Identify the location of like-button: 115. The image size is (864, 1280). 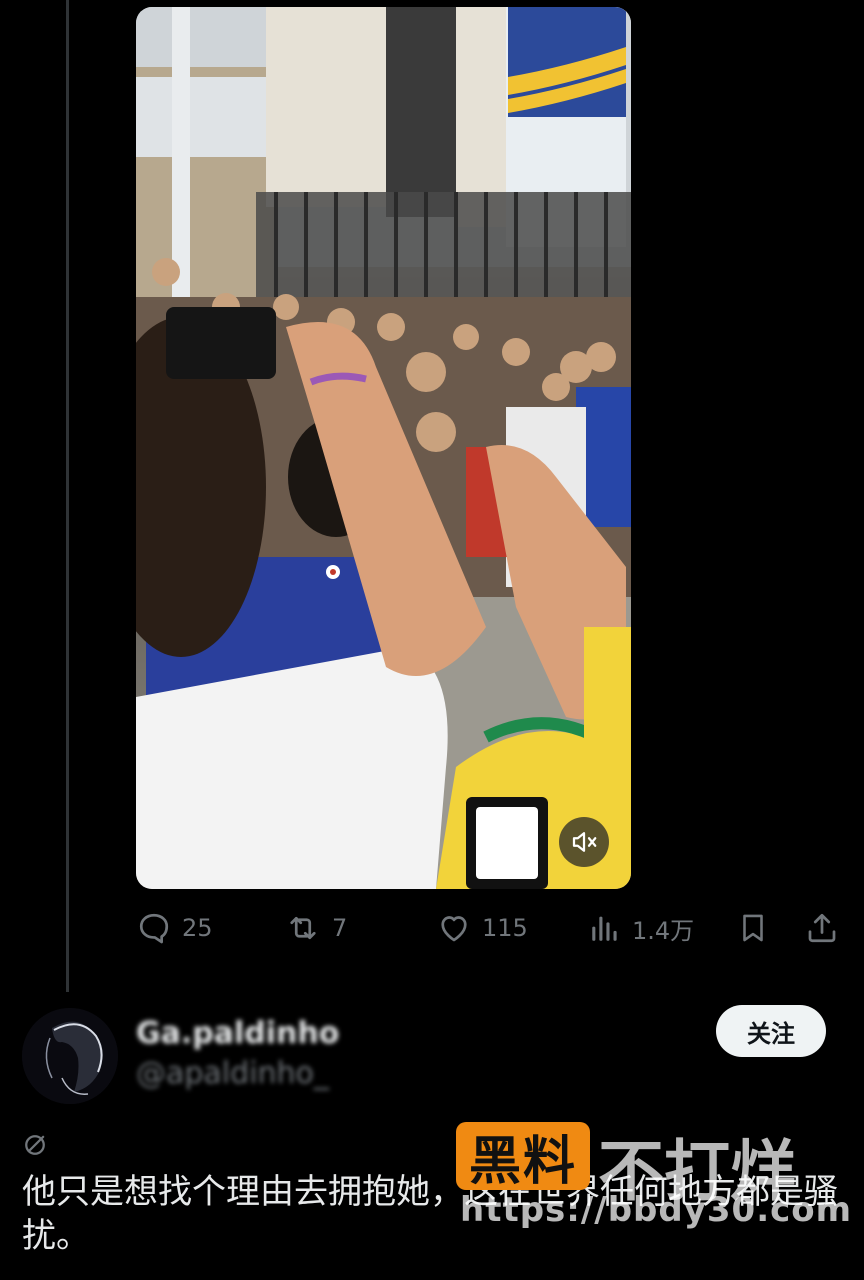
(482, 928).